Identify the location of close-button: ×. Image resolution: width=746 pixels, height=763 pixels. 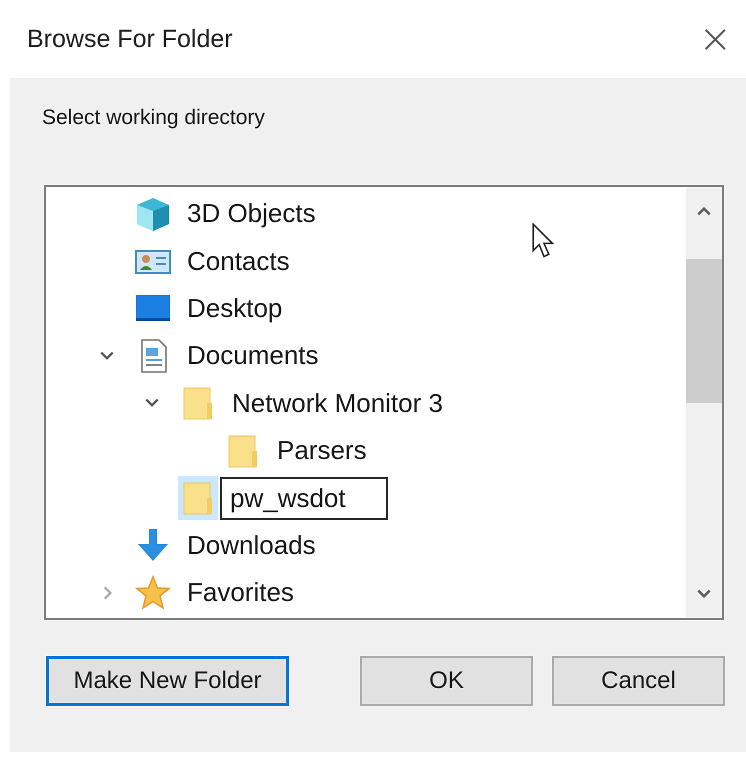
(715, 39).